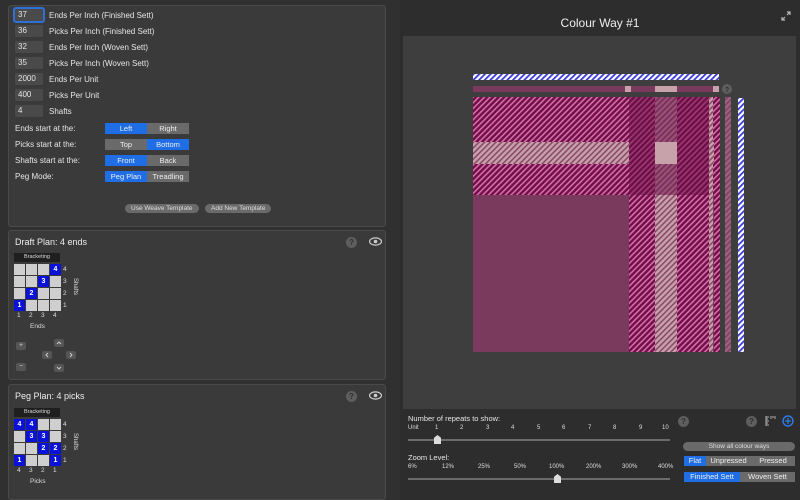  What do you see at coordinates (162, 208) in the screenshot?
I see `use-weave-template-button: Use Weave Template` at bounding box center [162, 208].